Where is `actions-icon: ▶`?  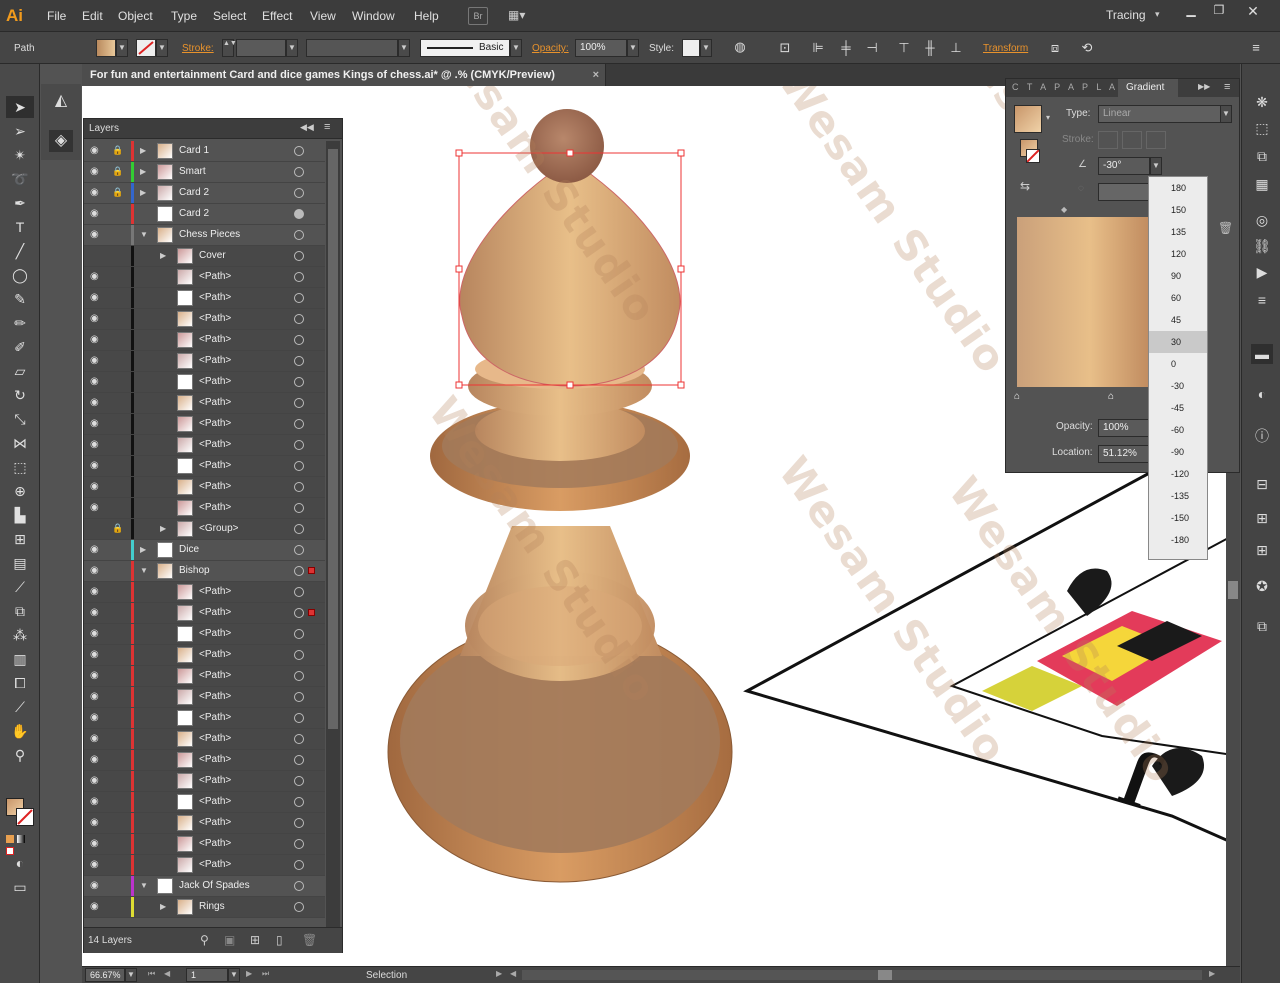 actions-icon: ▶ is located at coordinates (1262, 272).